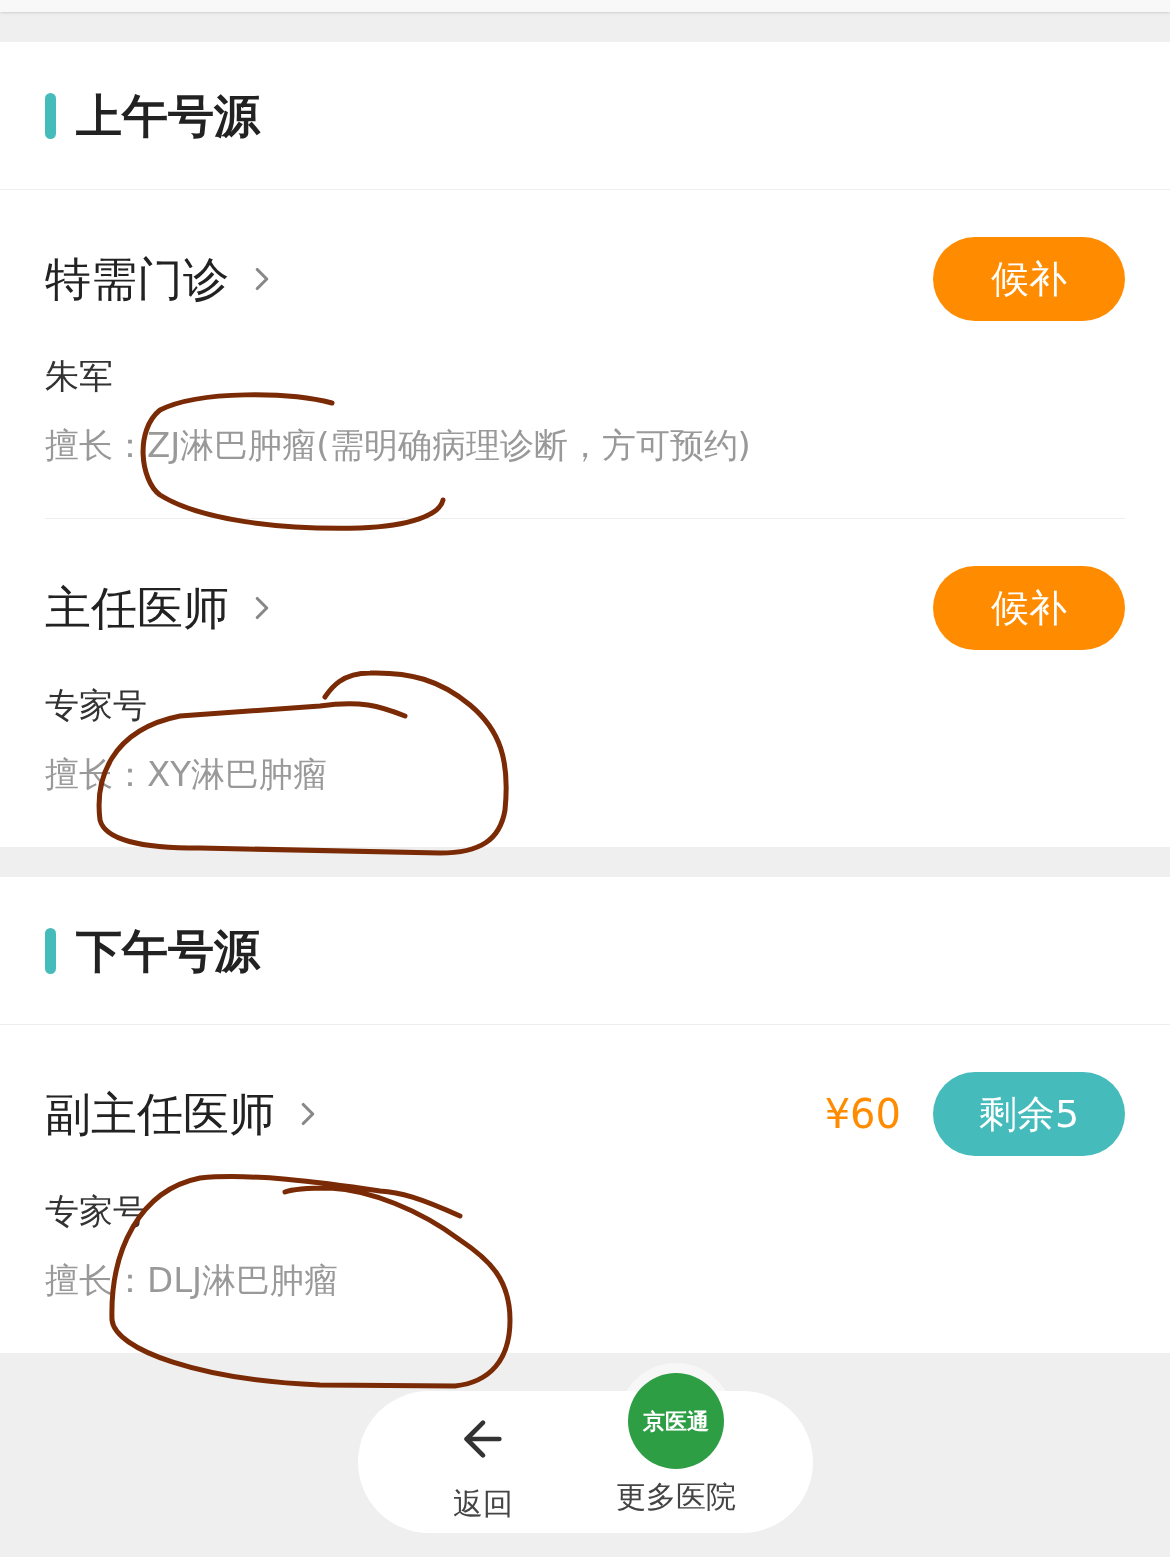 Image resolution: width=1170 pixels, height=1557 pixels. Describe the element at coordinates (160, 1114) in the screenshot. I see `clinic-type: 副主任医师` at that location.